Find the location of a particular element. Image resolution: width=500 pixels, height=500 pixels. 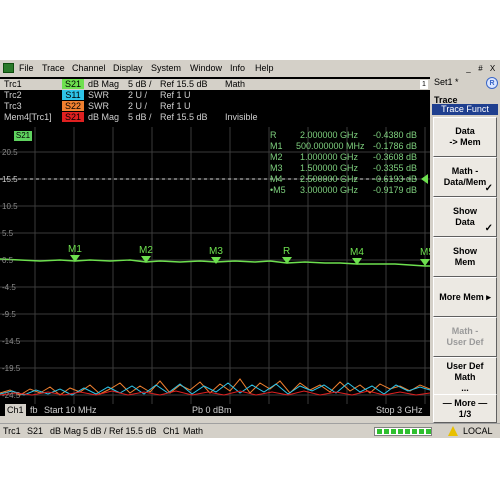

trace-name: Trc3 is located at coordinates (13, 106).